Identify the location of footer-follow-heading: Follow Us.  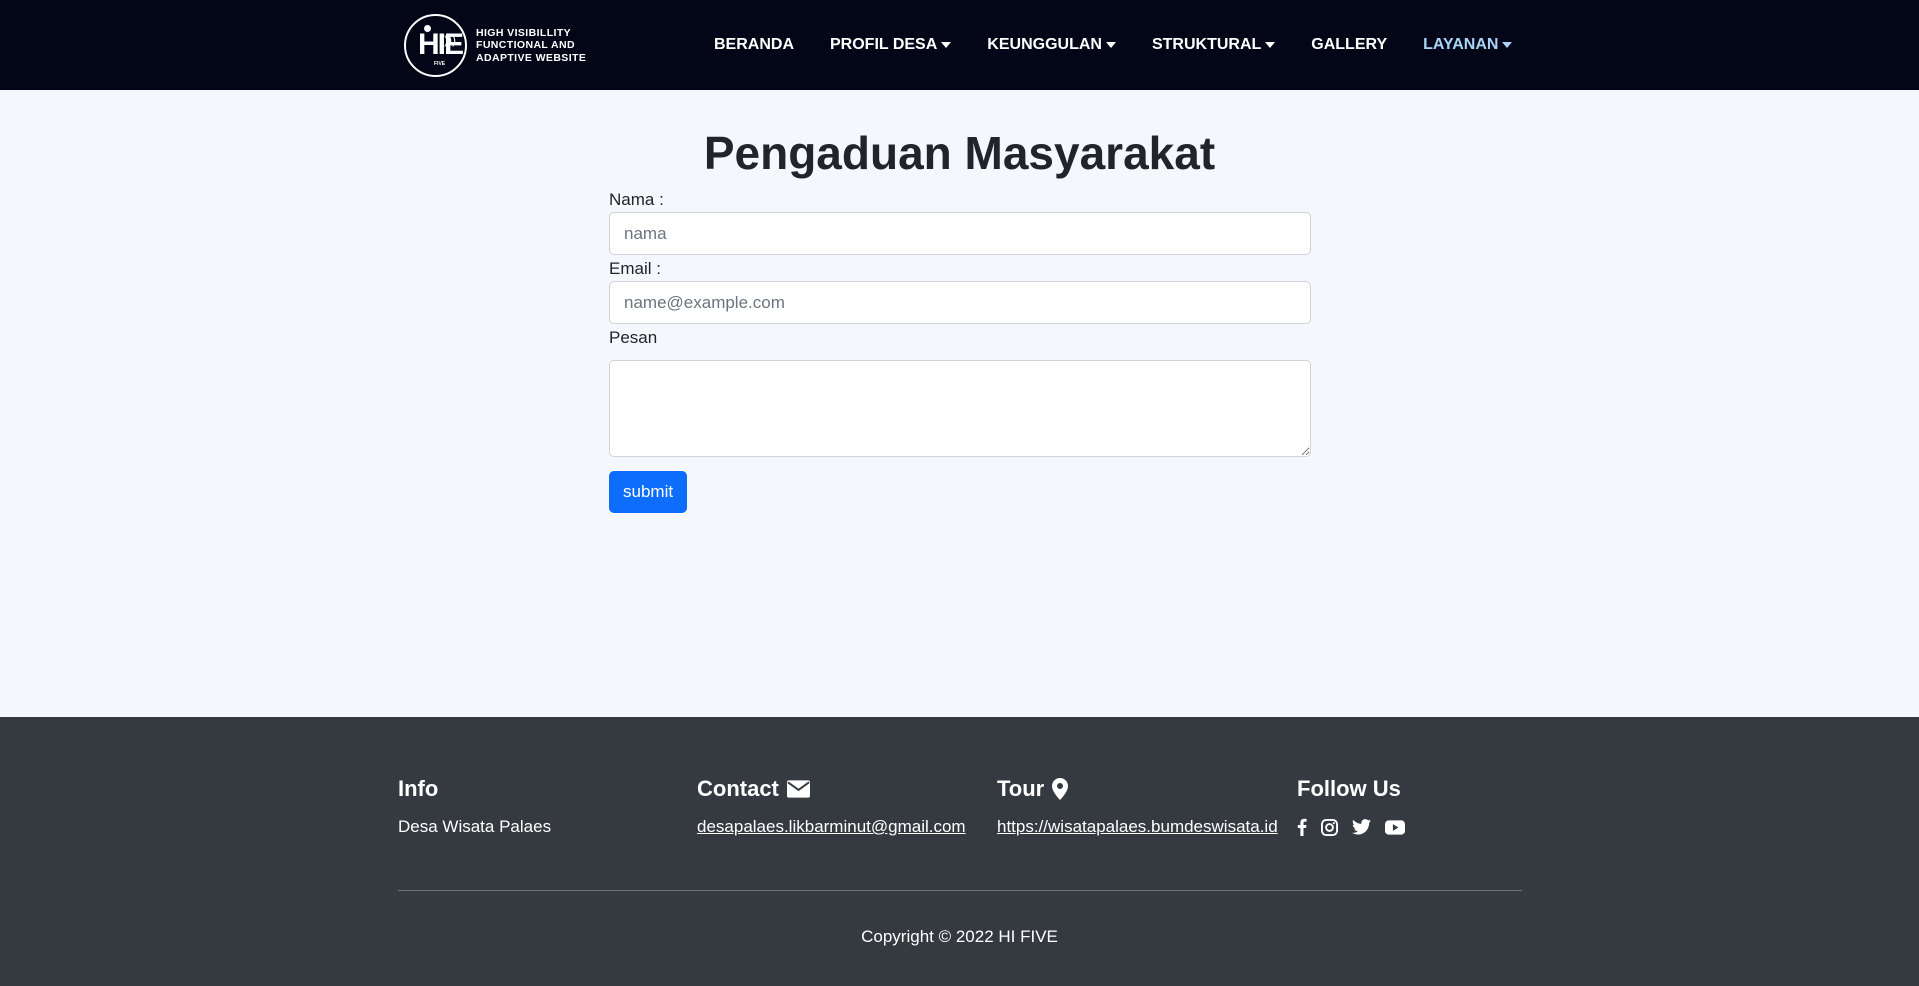
(1349, 788).